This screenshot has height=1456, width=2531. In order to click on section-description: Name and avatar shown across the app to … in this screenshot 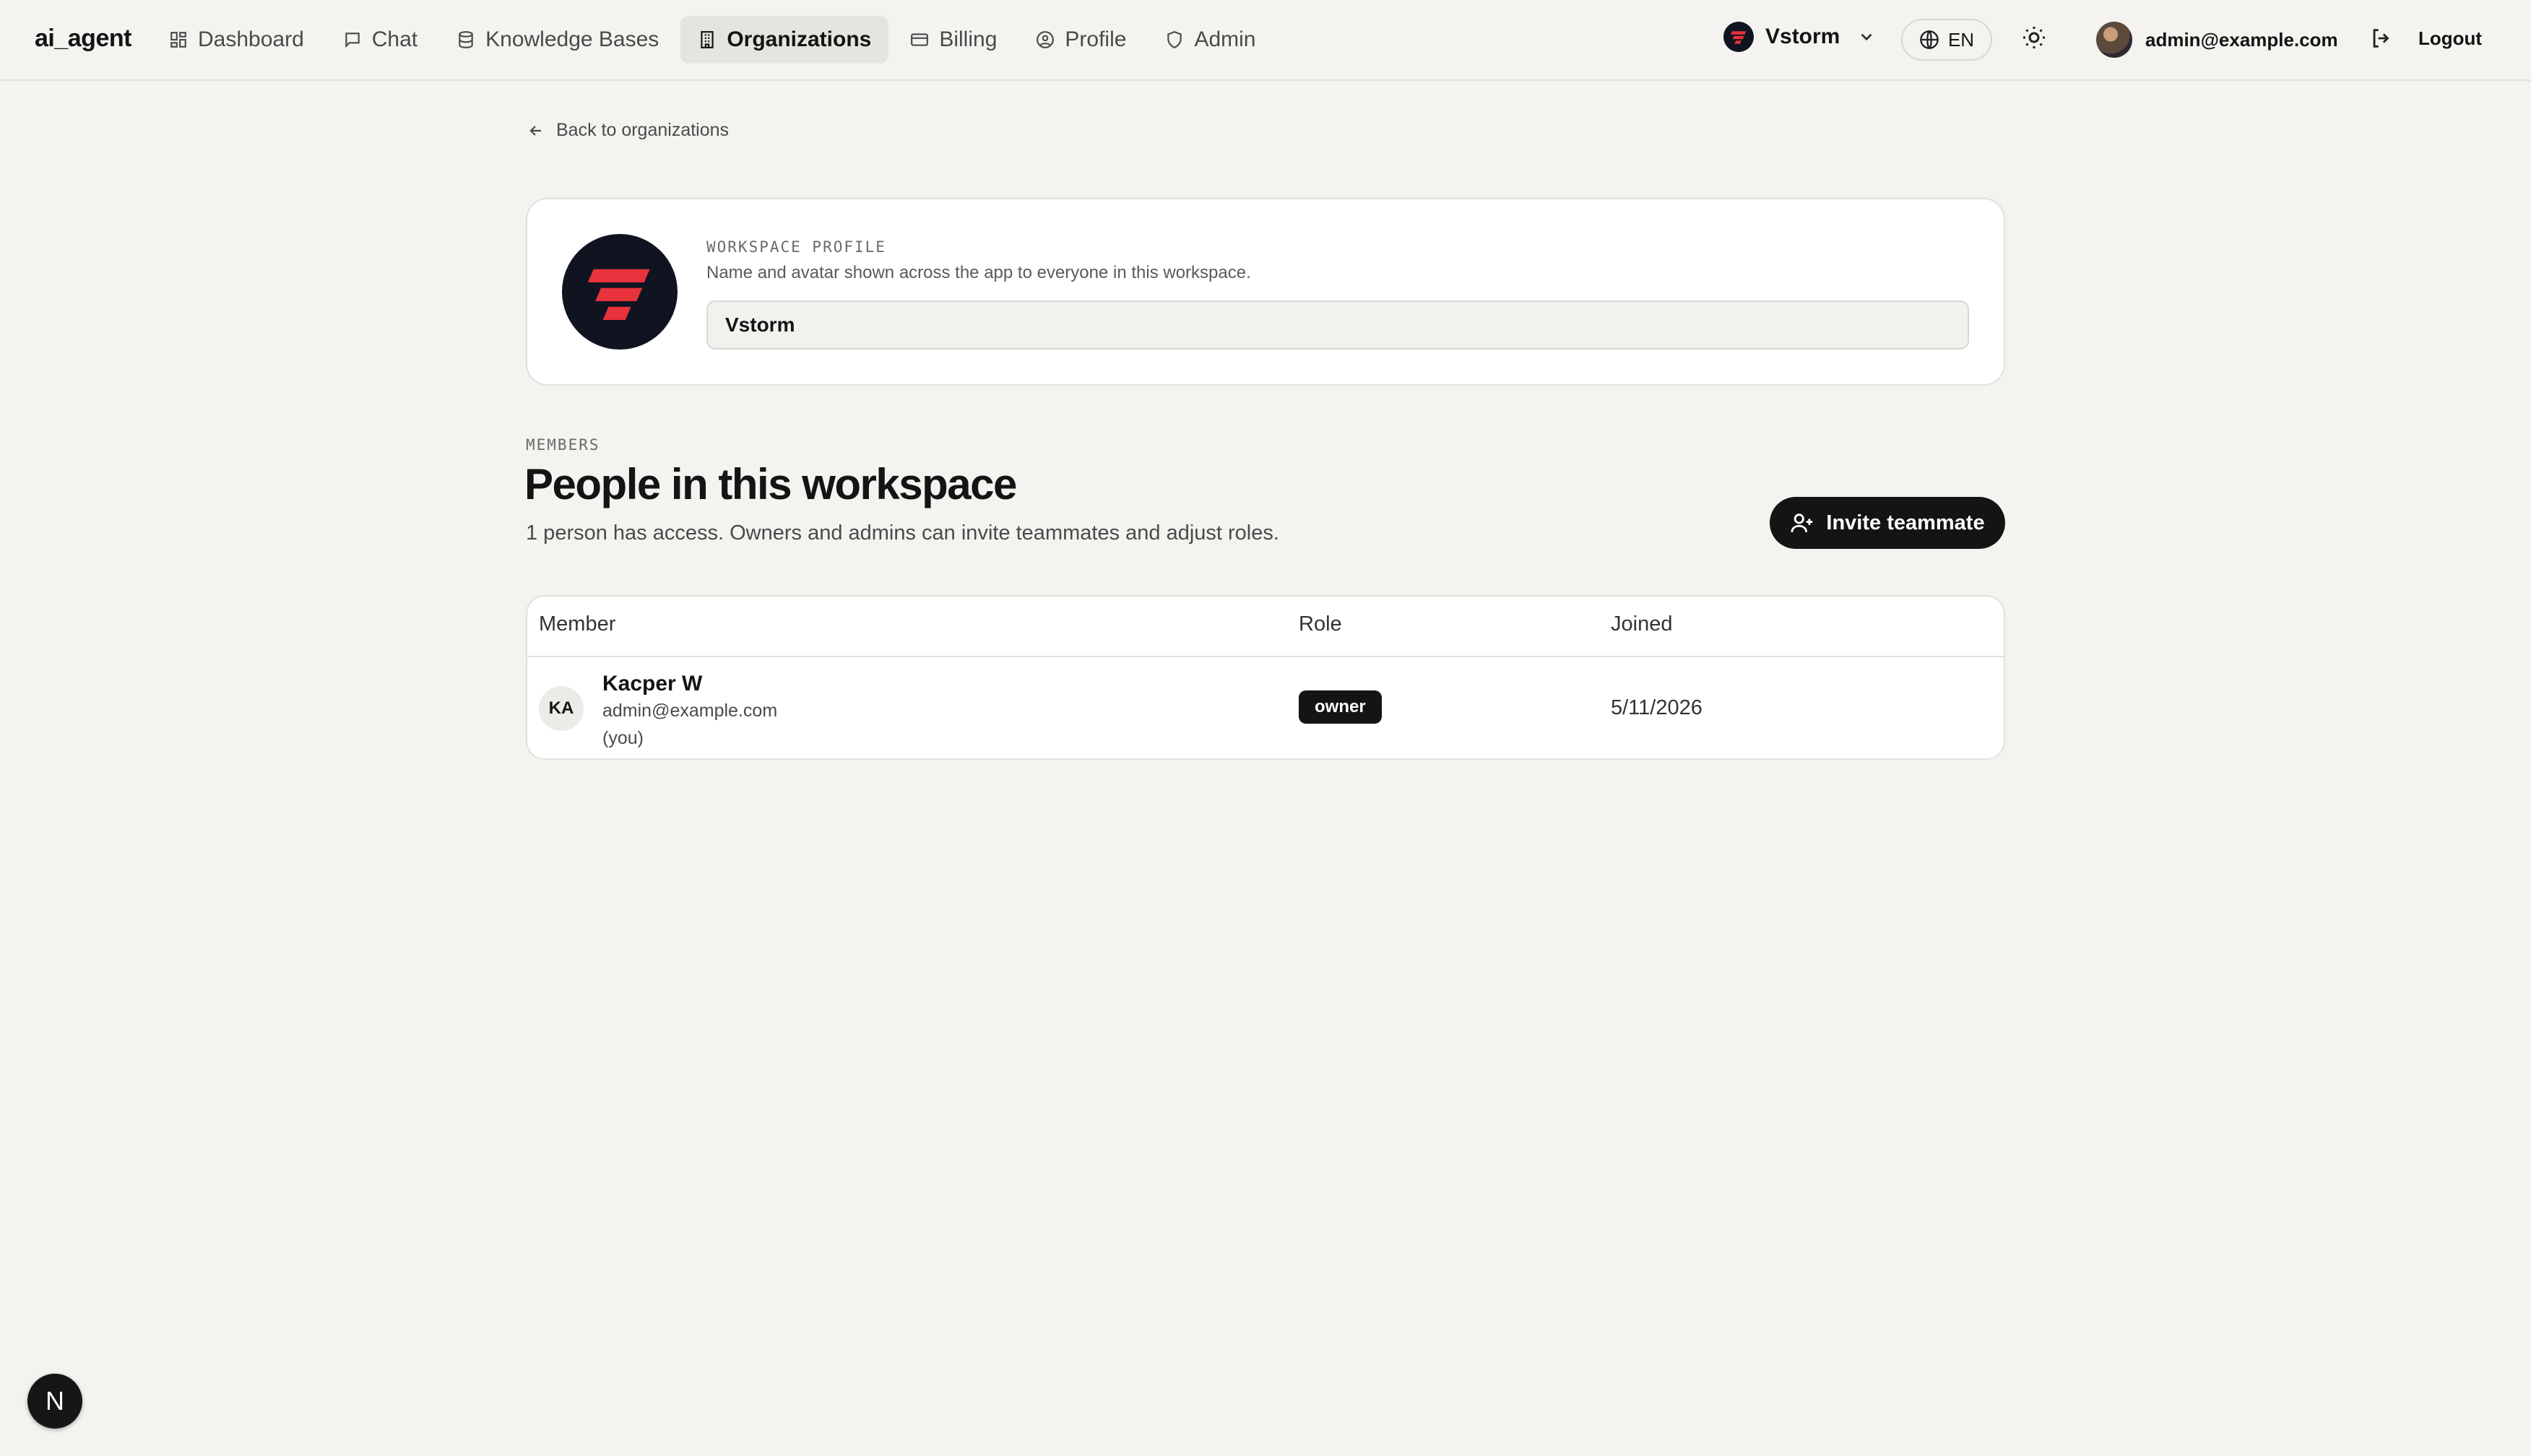, I will do `click(979, 272)`.